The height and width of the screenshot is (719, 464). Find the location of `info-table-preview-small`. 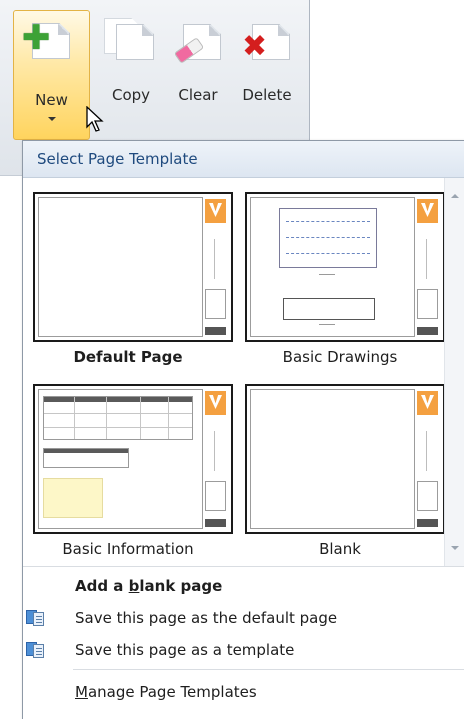

info-table-preview-small is located at coordinates (86, 458).